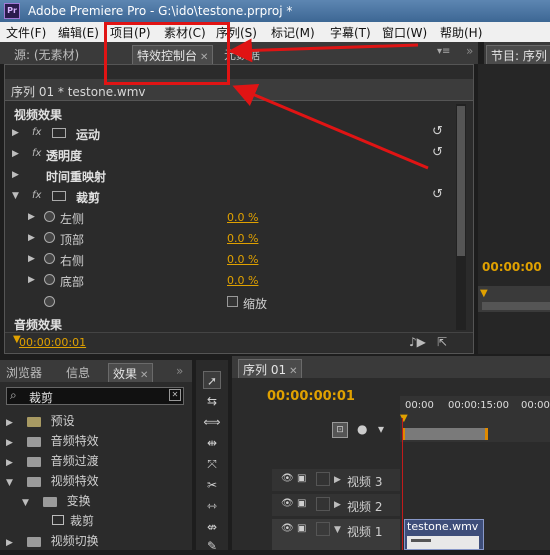 This screenshot has height=555, width=550. What do you see at coordinates (24, 372) in the screenshot?
I see `tab-media-browser: 浏览器` at bounding box center [24, 372].